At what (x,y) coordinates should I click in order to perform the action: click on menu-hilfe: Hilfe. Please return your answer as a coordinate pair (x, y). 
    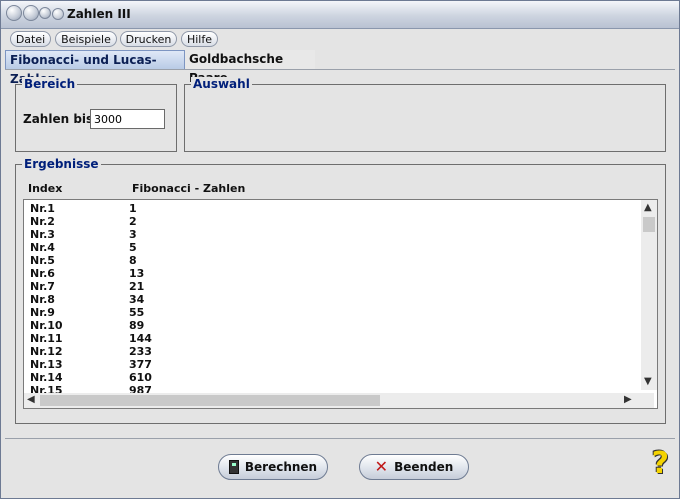
    Looking at the image, I should click on (199, 39).